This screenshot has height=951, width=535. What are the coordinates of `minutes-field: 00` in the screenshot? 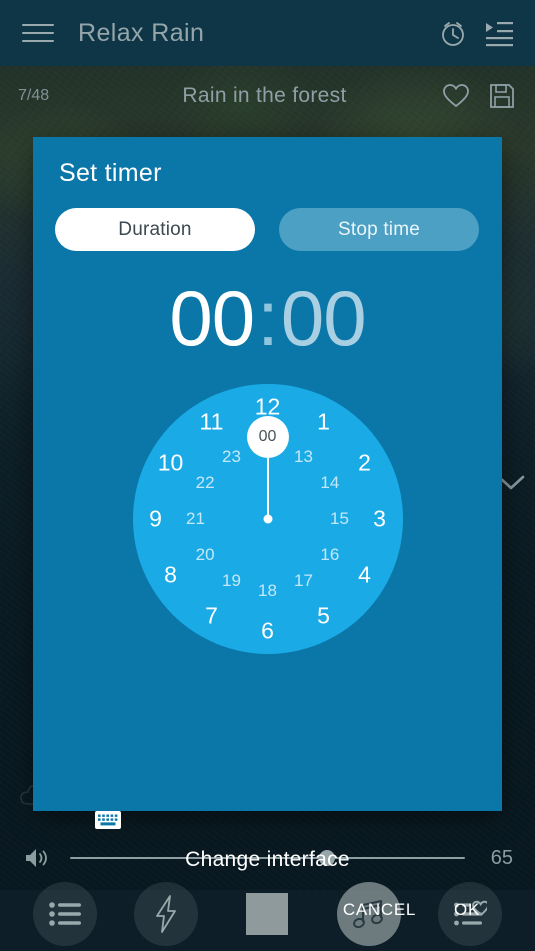 It's located at (324, 318).